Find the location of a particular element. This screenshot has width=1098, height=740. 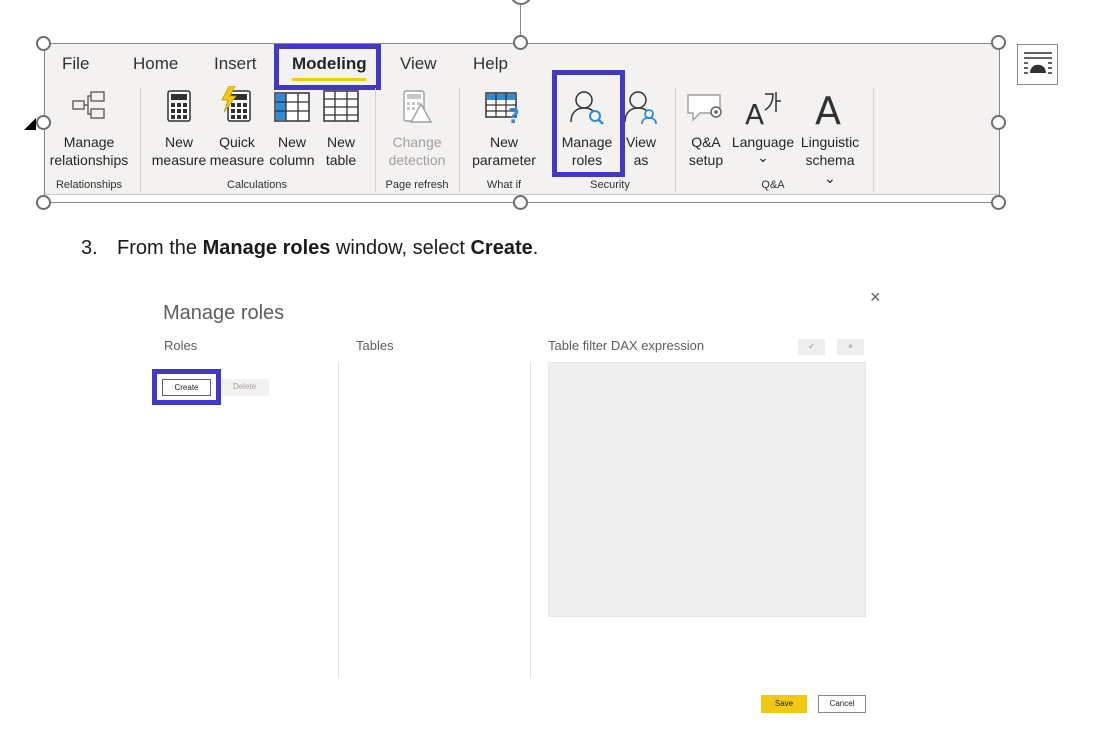

manage-relationships-label-1: Manage is located at coordinates (89, 142).